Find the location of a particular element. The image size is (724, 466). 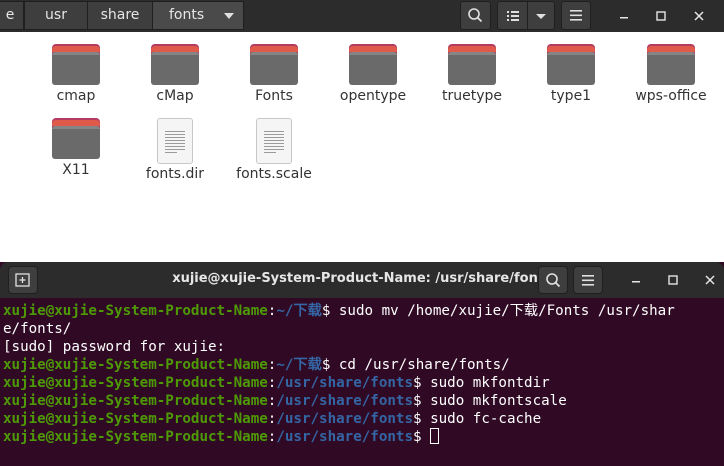

breadcrumb-label: fonts is located at coordinates (187, 15).